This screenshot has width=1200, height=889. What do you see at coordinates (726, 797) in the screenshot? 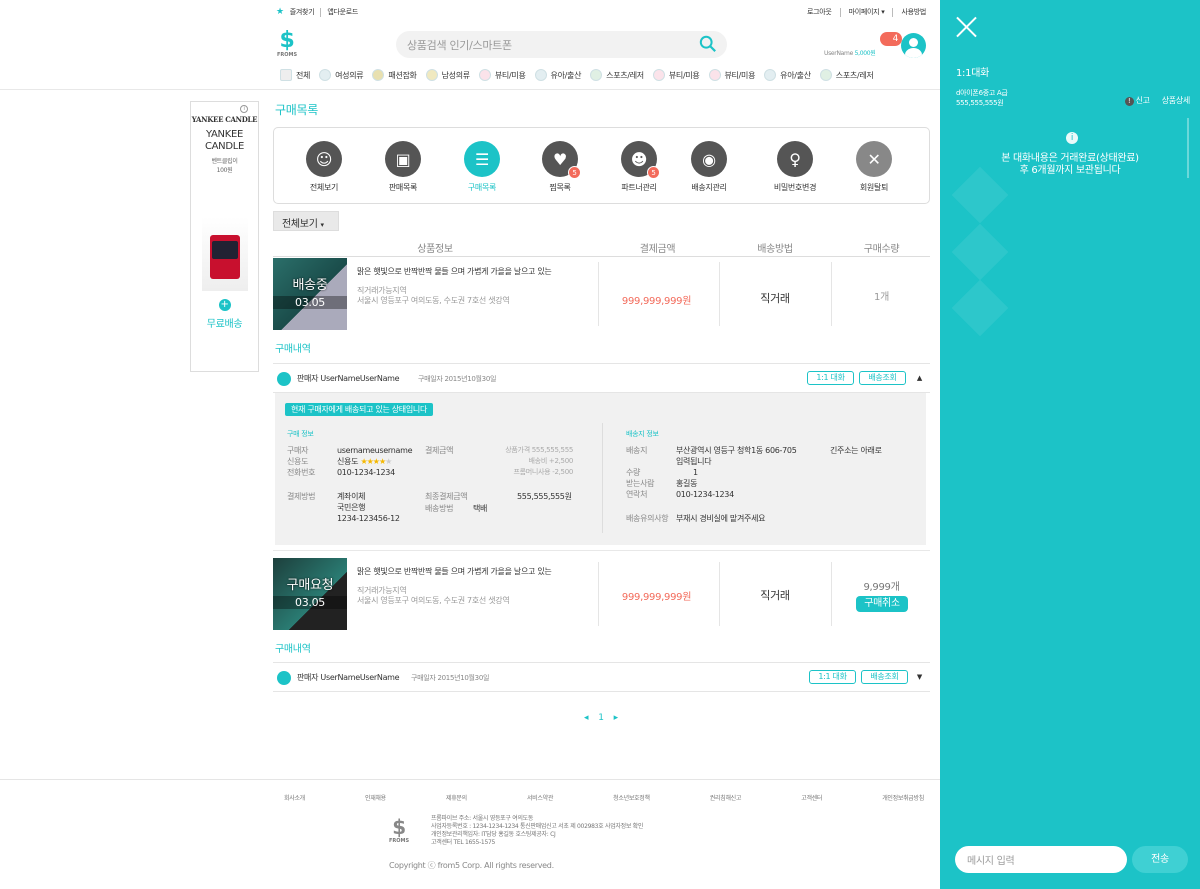
I see `footer-link: 권리침해신고` at bounding box center [726, 797].